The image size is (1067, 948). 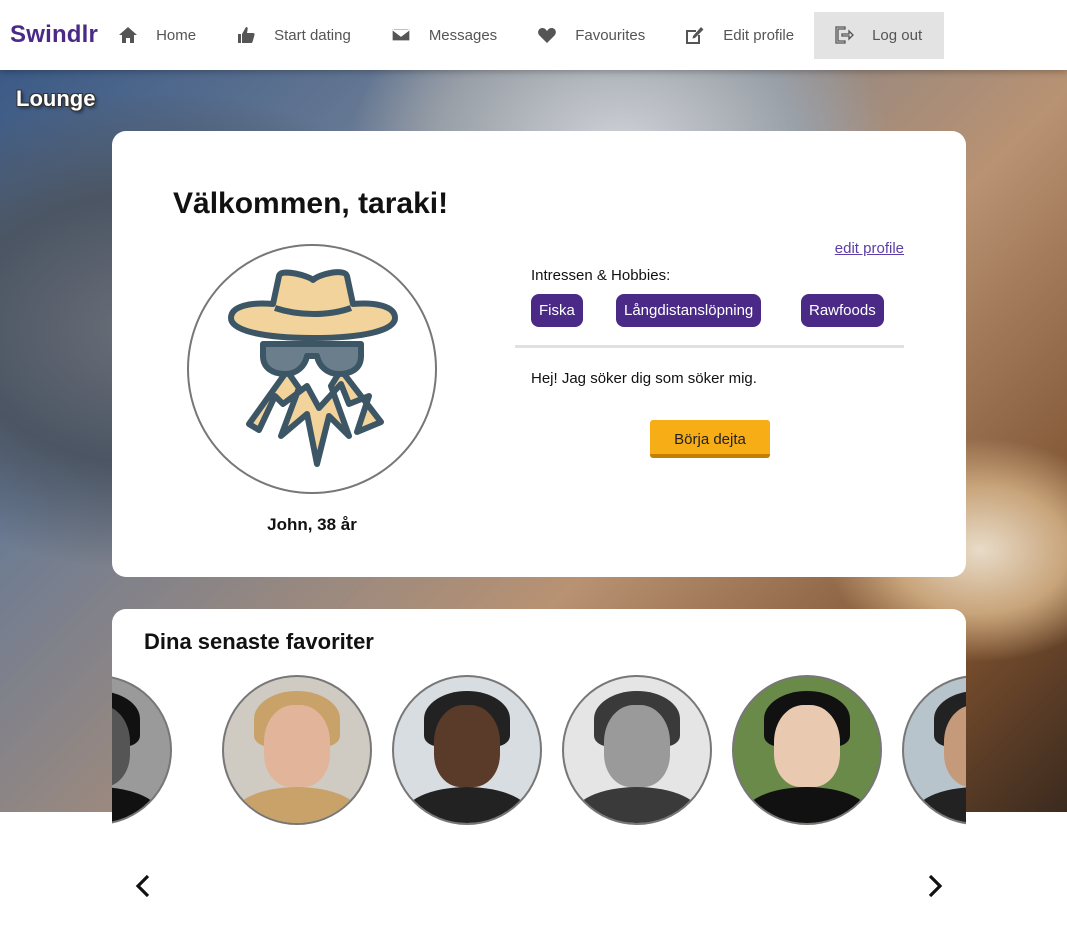 What do you see at coordinates (557, 310) in the screenshot?
I see `interest-tag: Fiska` at bounding box center [557, 310].